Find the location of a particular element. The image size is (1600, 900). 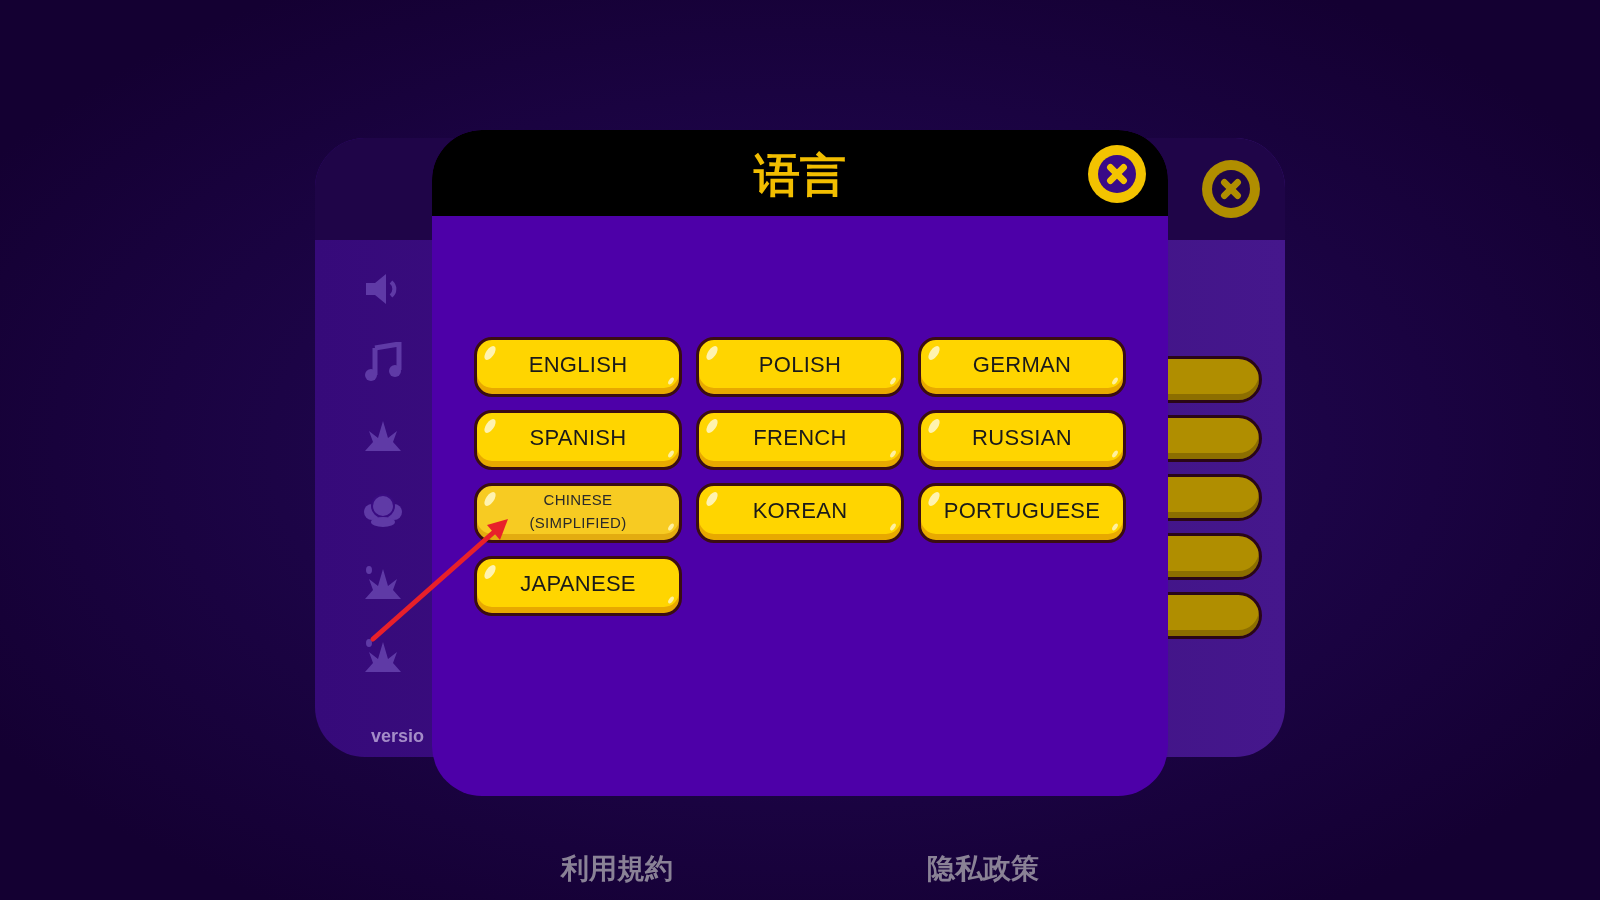

footer-link: 隐私政策 is located at coordinates (983, 869).